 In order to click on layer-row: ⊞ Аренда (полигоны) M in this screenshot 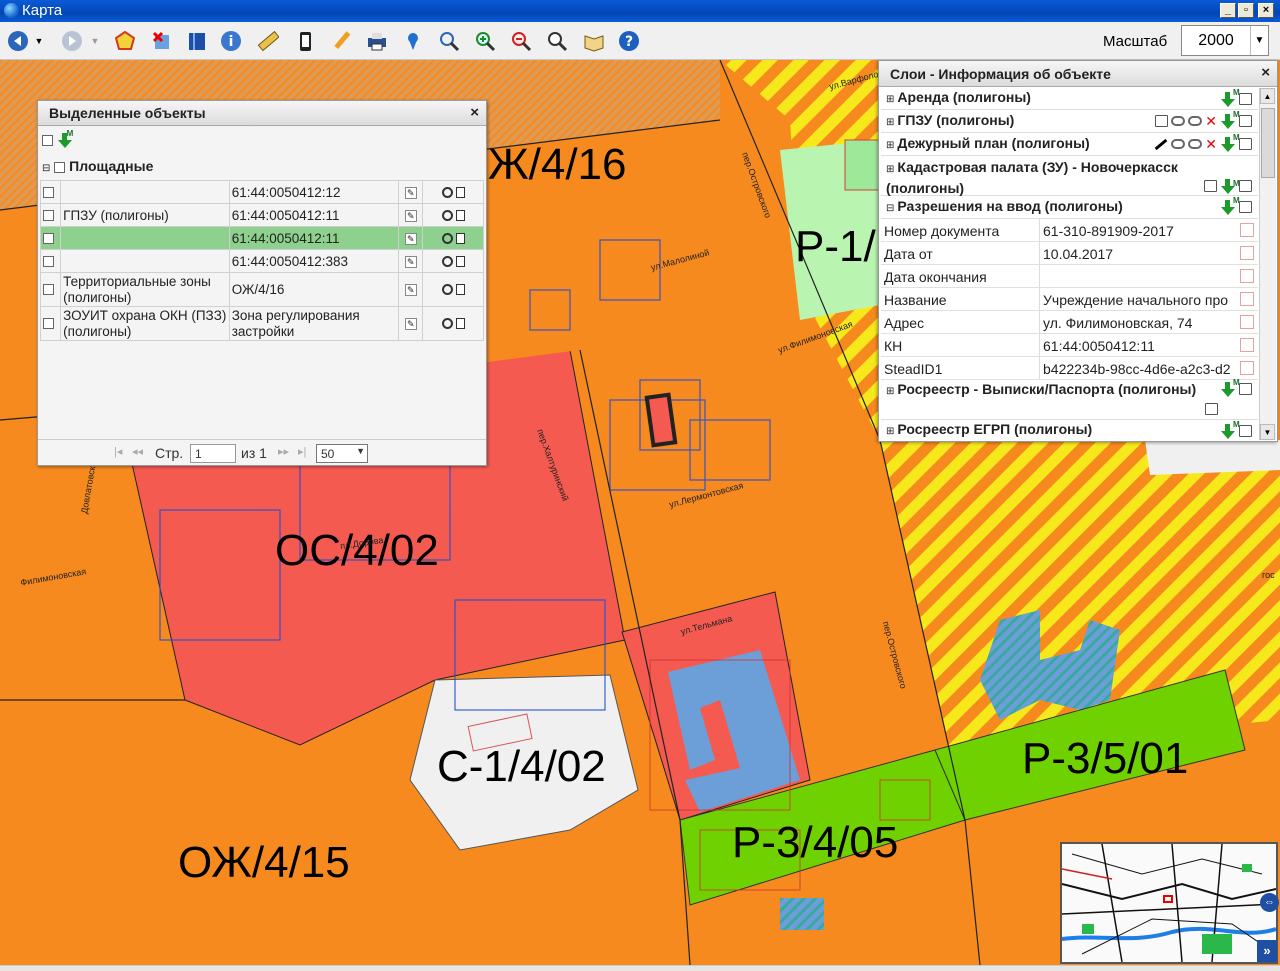, I will do `click(1069, 99)`.